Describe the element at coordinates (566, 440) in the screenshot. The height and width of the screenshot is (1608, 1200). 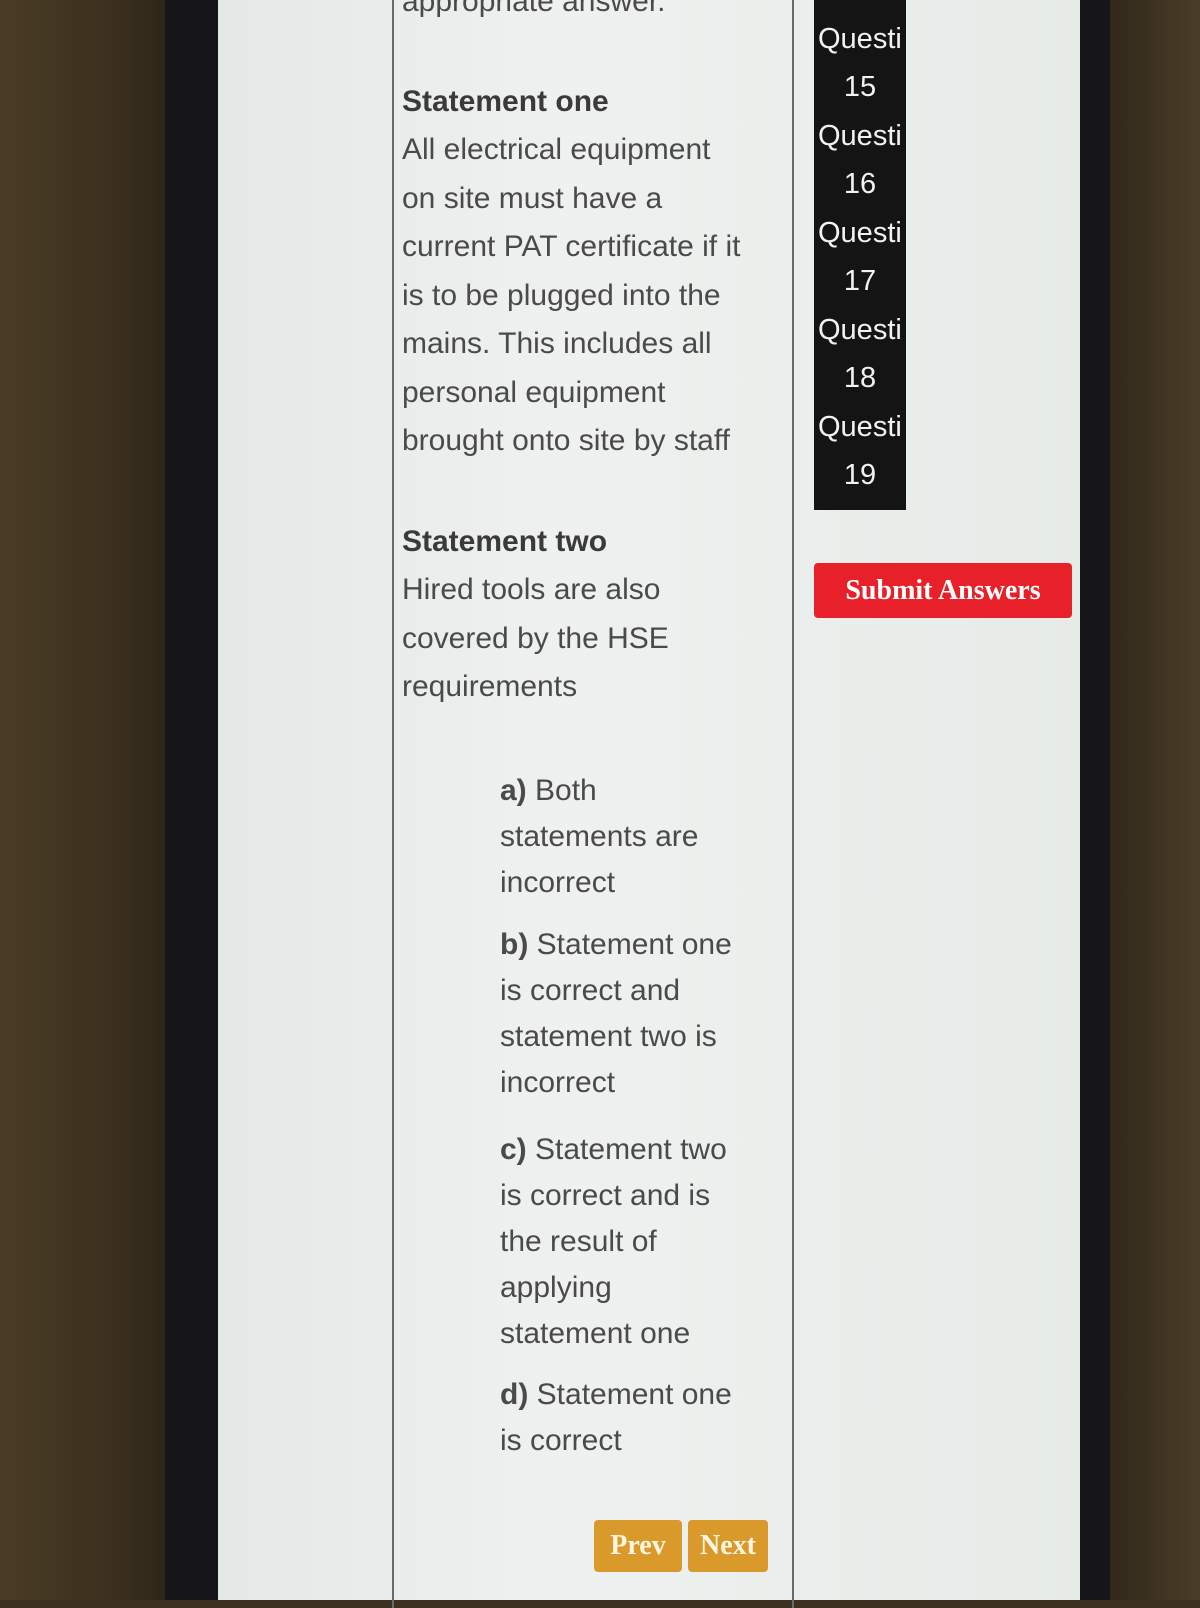
I see `text-line: brought onto site by staff` at that location.